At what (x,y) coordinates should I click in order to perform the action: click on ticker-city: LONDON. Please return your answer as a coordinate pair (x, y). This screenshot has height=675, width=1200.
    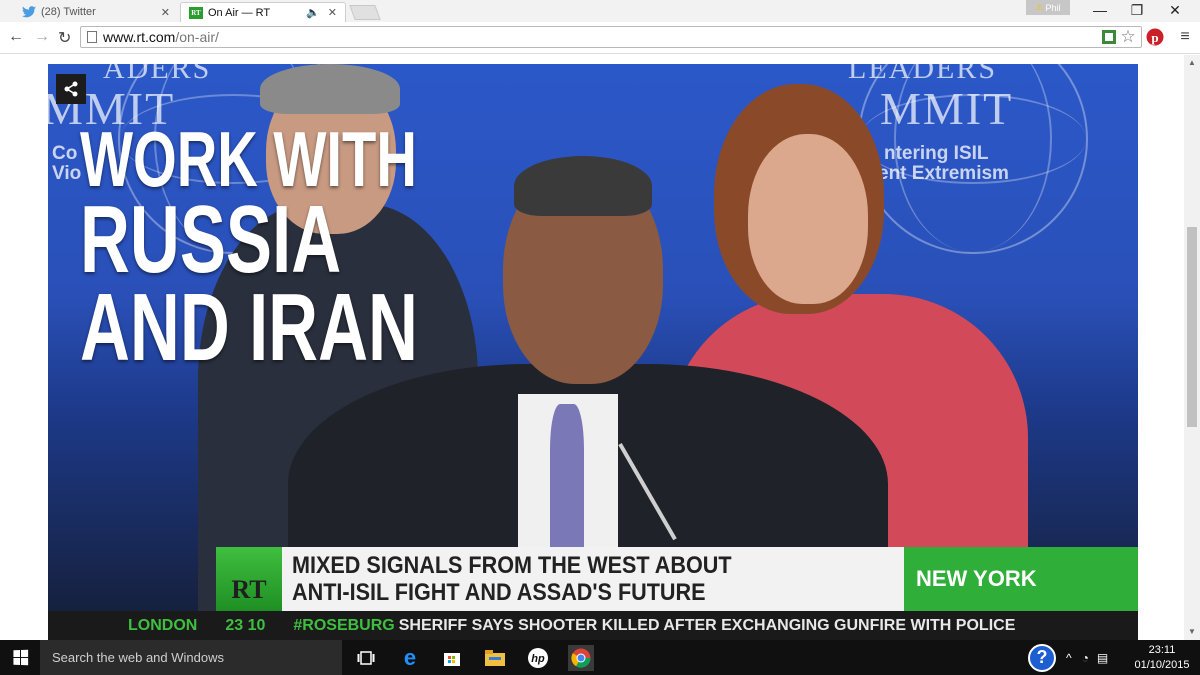
    Looking at the image, I should click on (163, 625).